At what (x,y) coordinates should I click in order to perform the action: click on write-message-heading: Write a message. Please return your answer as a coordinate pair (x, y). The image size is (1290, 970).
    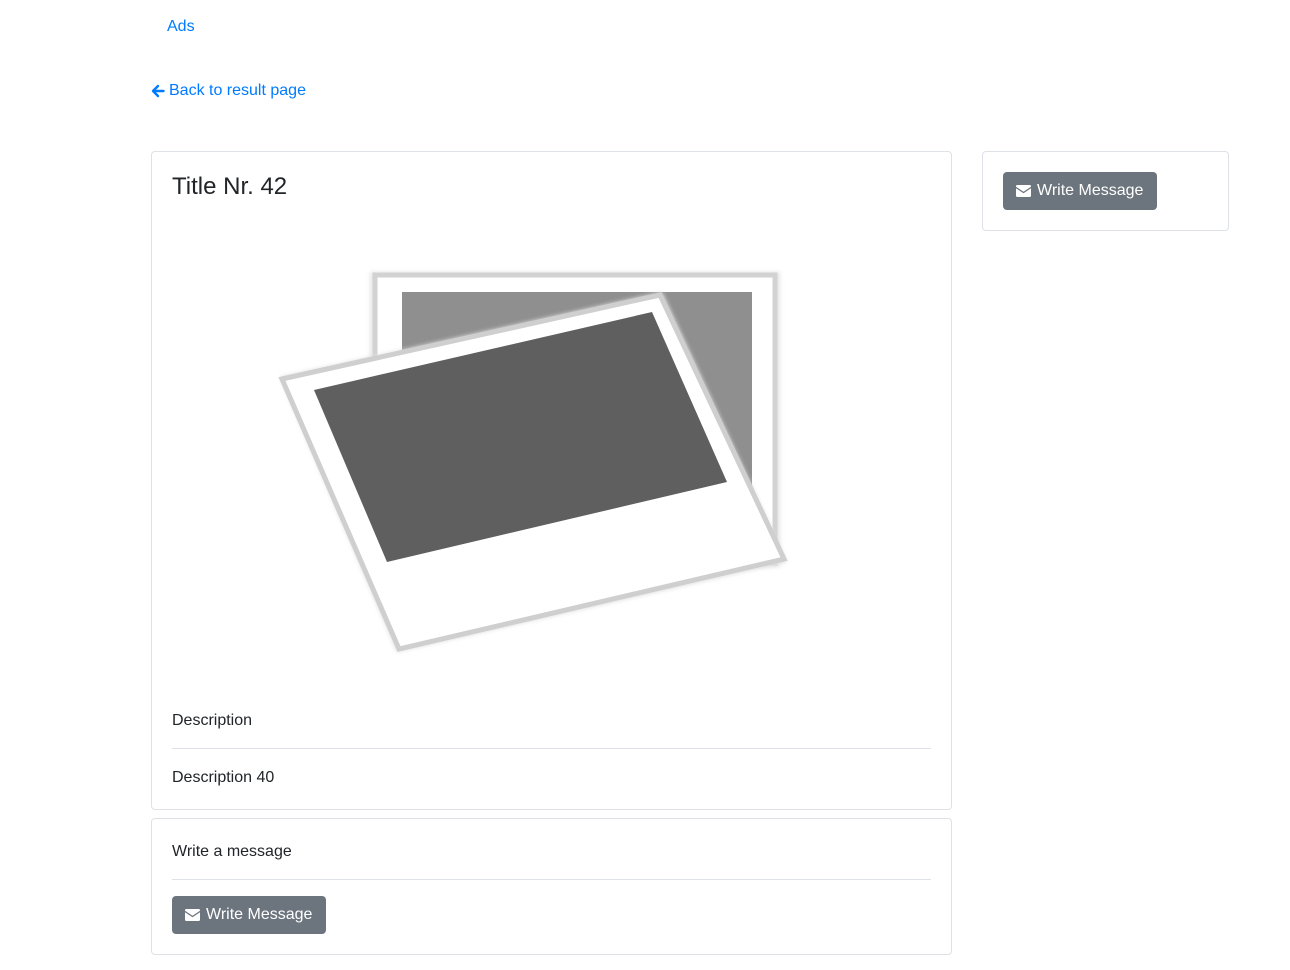
    Looking at the image, I should click on (232, 851).